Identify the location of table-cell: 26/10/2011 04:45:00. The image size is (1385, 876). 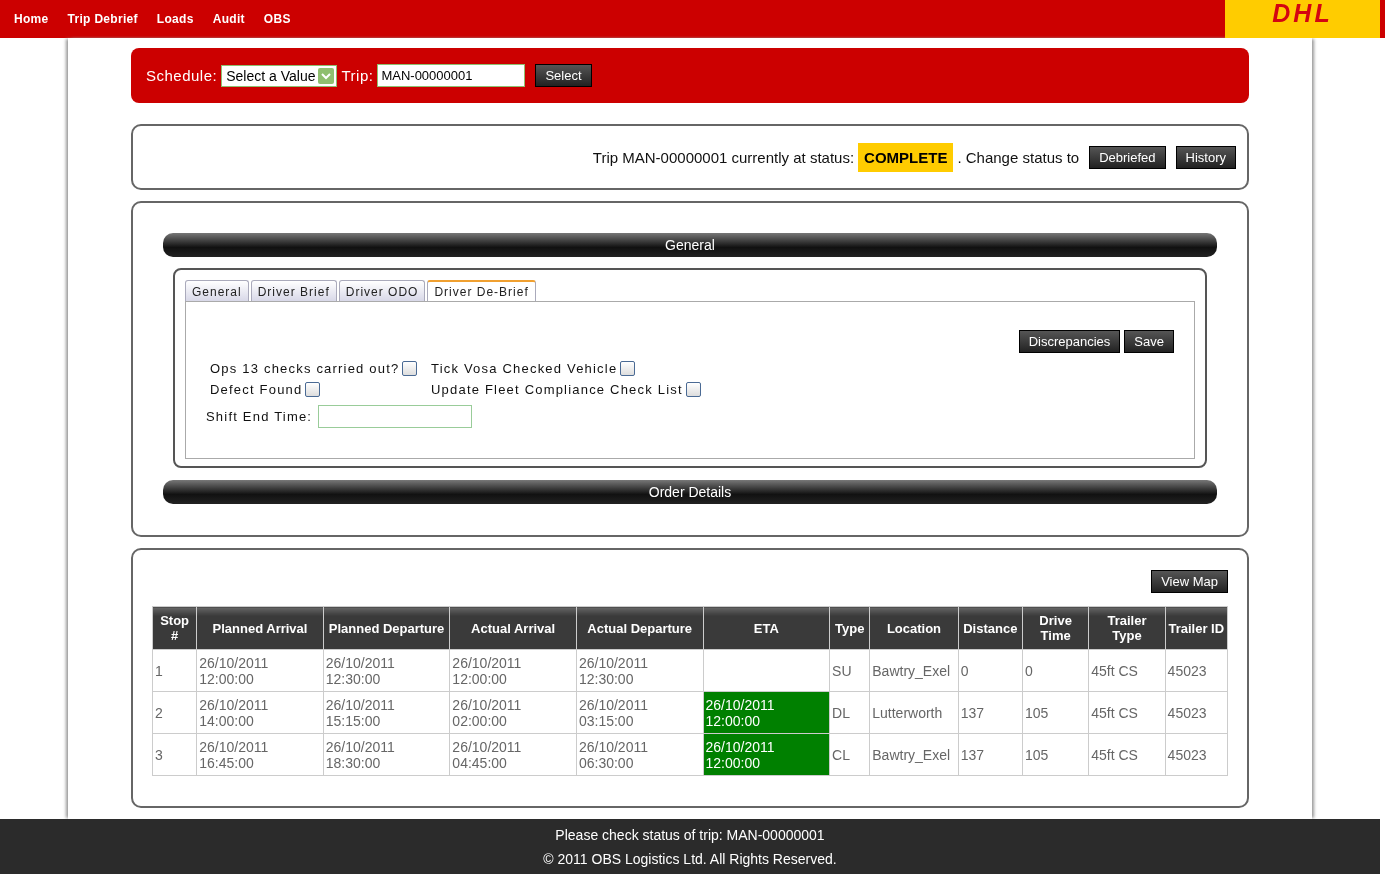
(513, 754).